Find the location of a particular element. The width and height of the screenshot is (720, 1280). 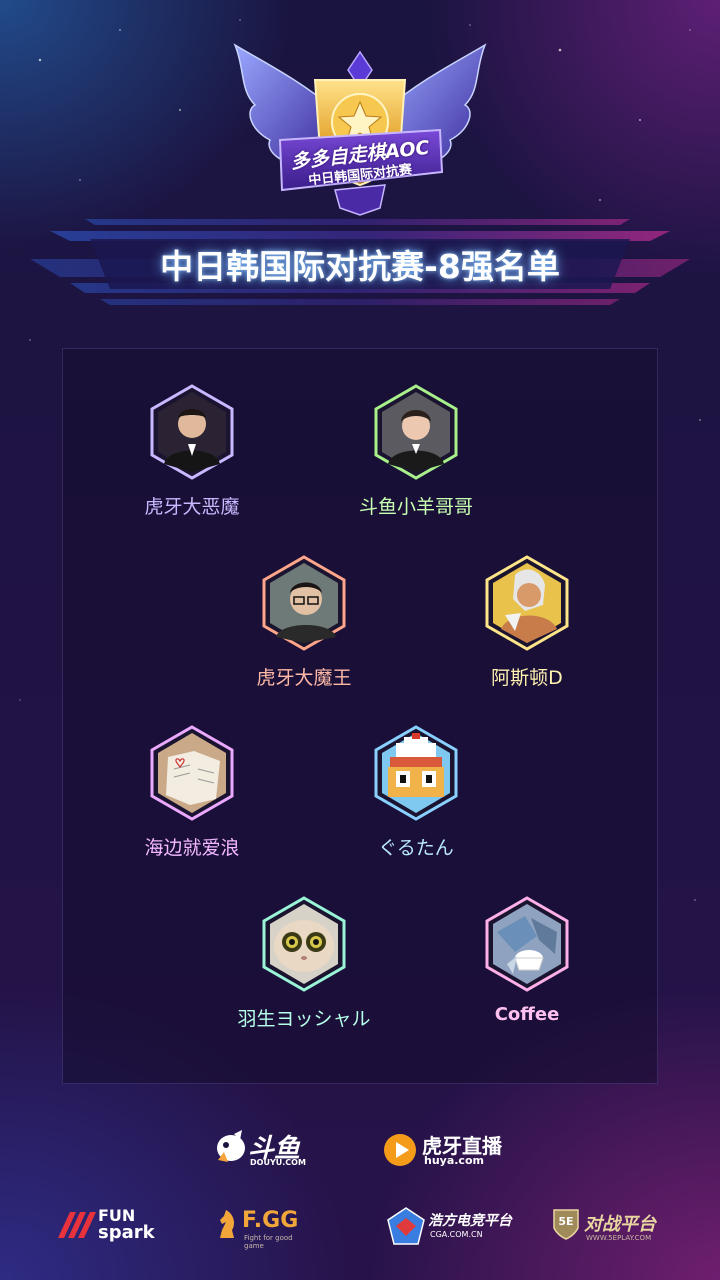

cga-logo: 浩方电竞平台 CGA.COM.CN is located at coordinates (449, 1226).